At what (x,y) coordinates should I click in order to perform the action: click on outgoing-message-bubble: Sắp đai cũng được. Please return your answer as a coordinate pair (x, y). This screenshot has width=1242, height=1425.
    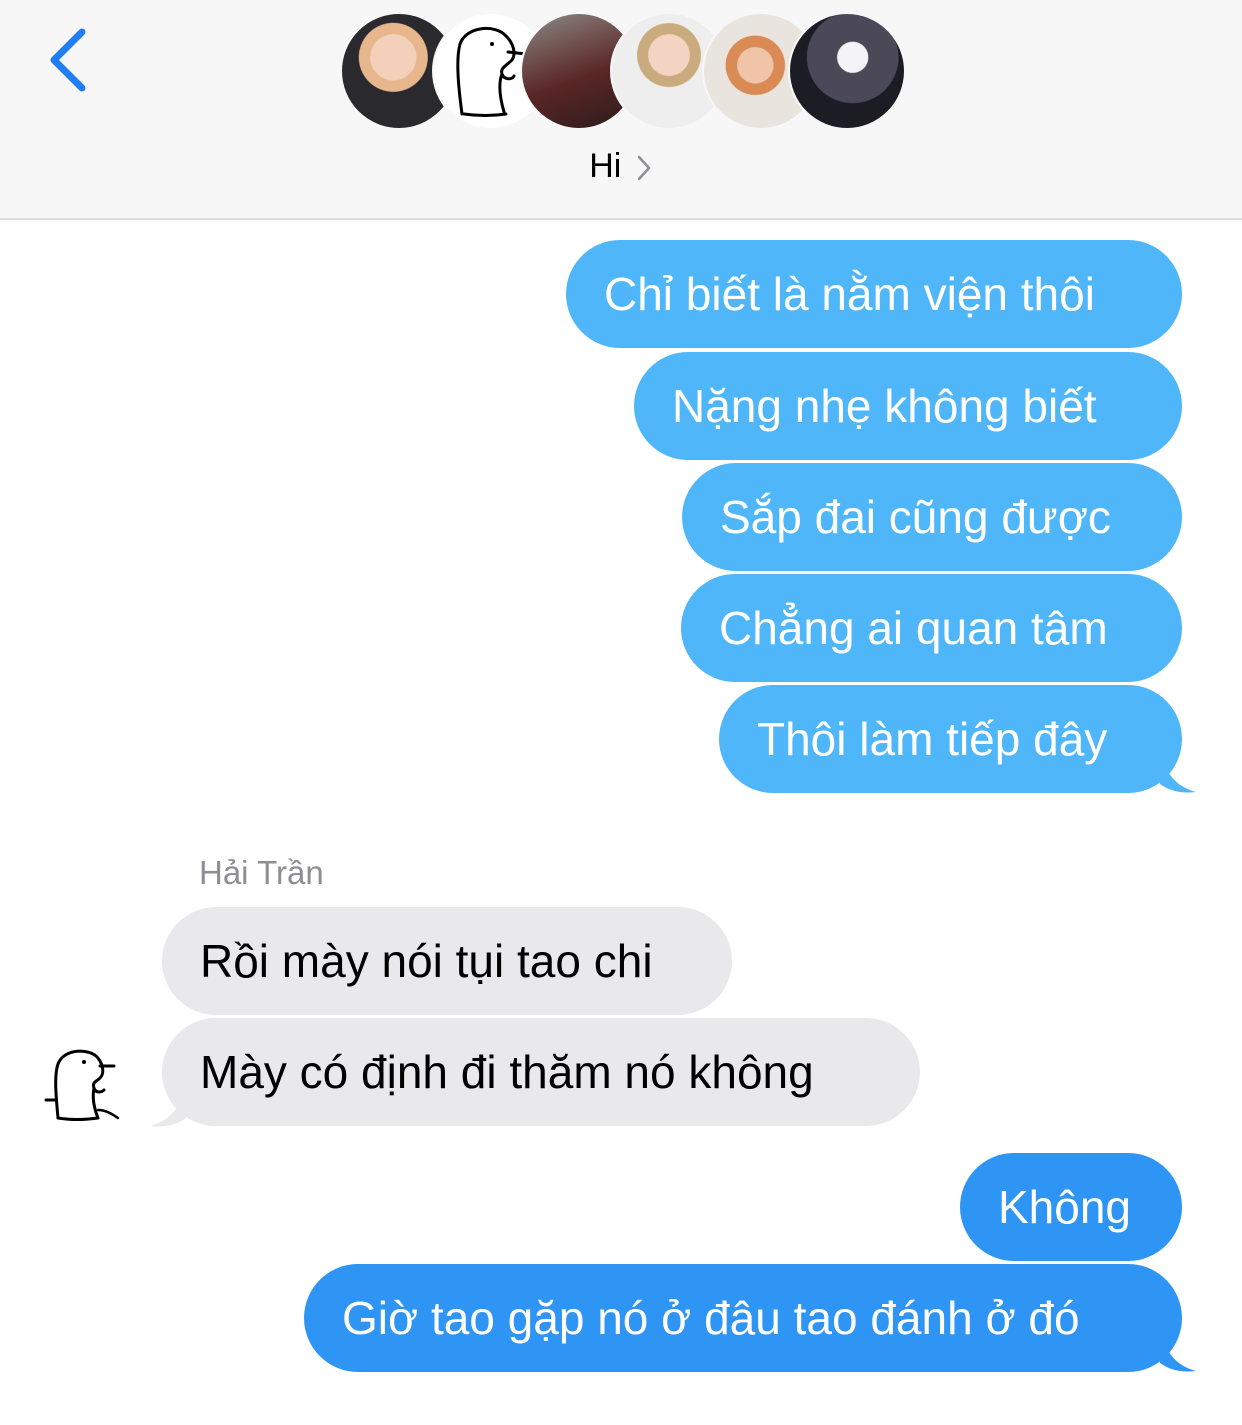
    Looking at the image, I should click on (932, 517).